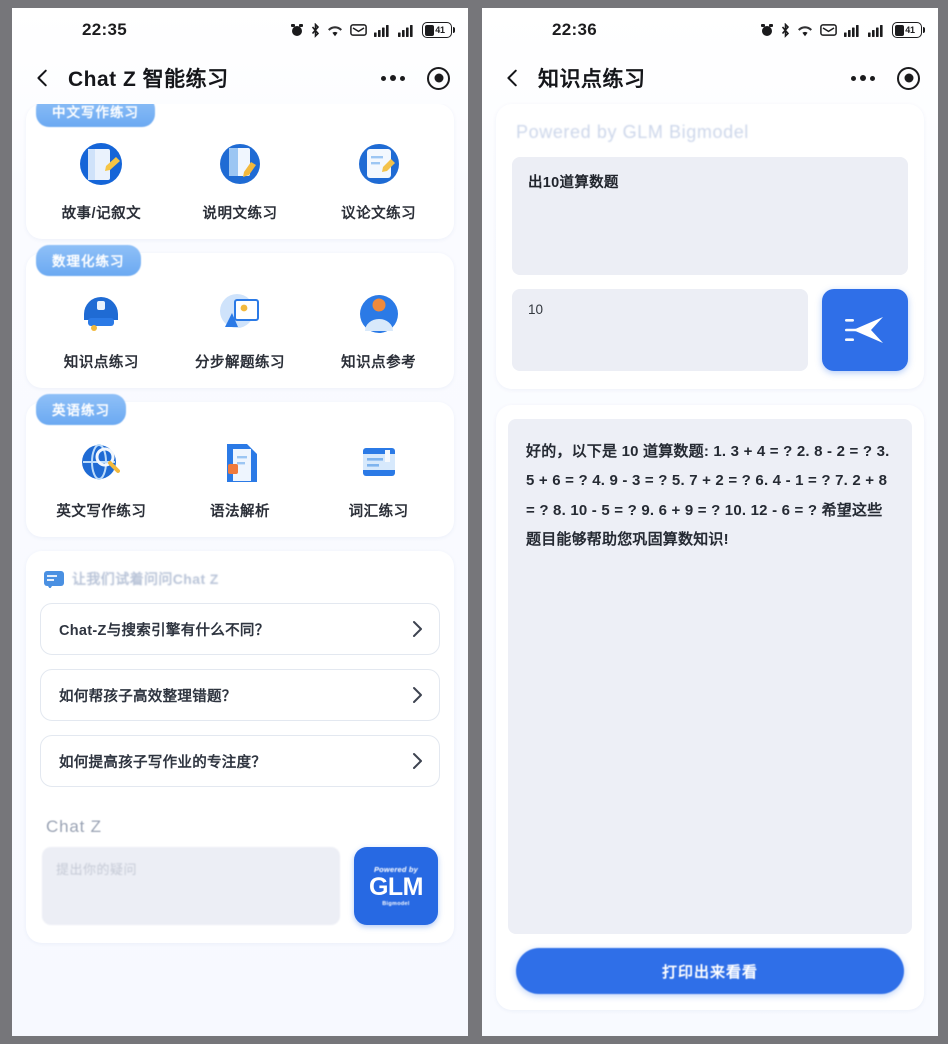  What do you see at coordinates (240, 463) in the screenshot?
I see `documents-icon` at bounding box center [240, 463].